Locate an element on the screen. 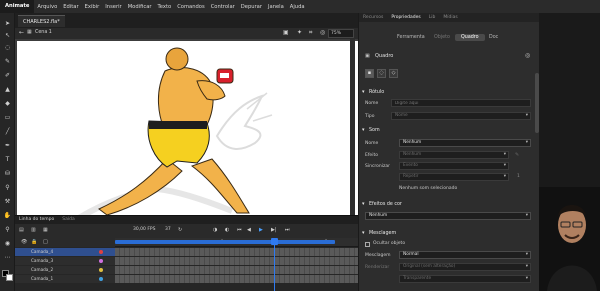 This screenshot has height=291, width=600. sound-repeat-count: 1 is located at coordinates (518, 176).